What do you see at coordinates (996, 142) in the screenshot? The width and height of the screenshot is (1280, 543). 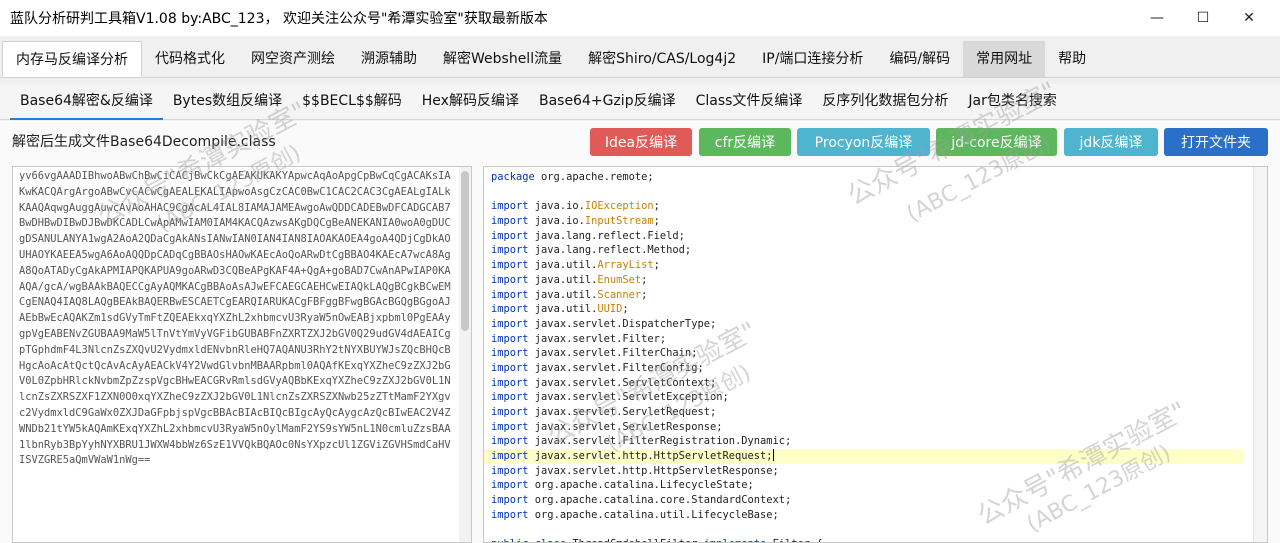 I see `jdcore-decompile-button: jd-core反编译` at bounding box center [996, 142].